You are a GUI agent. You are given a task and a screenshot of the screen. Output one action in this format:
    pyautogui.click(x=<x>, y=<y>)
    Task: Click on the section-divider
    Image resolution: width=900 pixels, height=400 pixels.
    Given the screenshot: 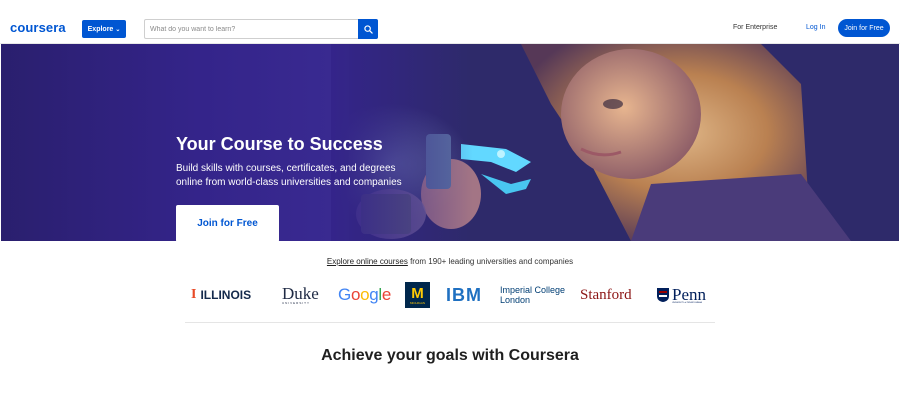 What is the action you would take?
    pyautogui.click(x=450, y=322)
    